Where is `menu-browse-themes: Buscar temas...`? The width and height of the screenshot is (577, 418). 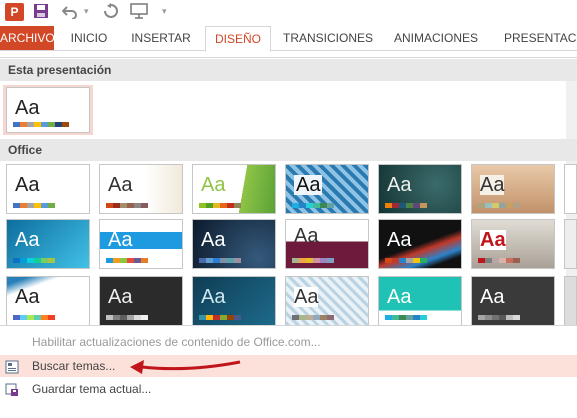 menu-browse-themes: Buscar temas... is located at coordinates (288, 366).